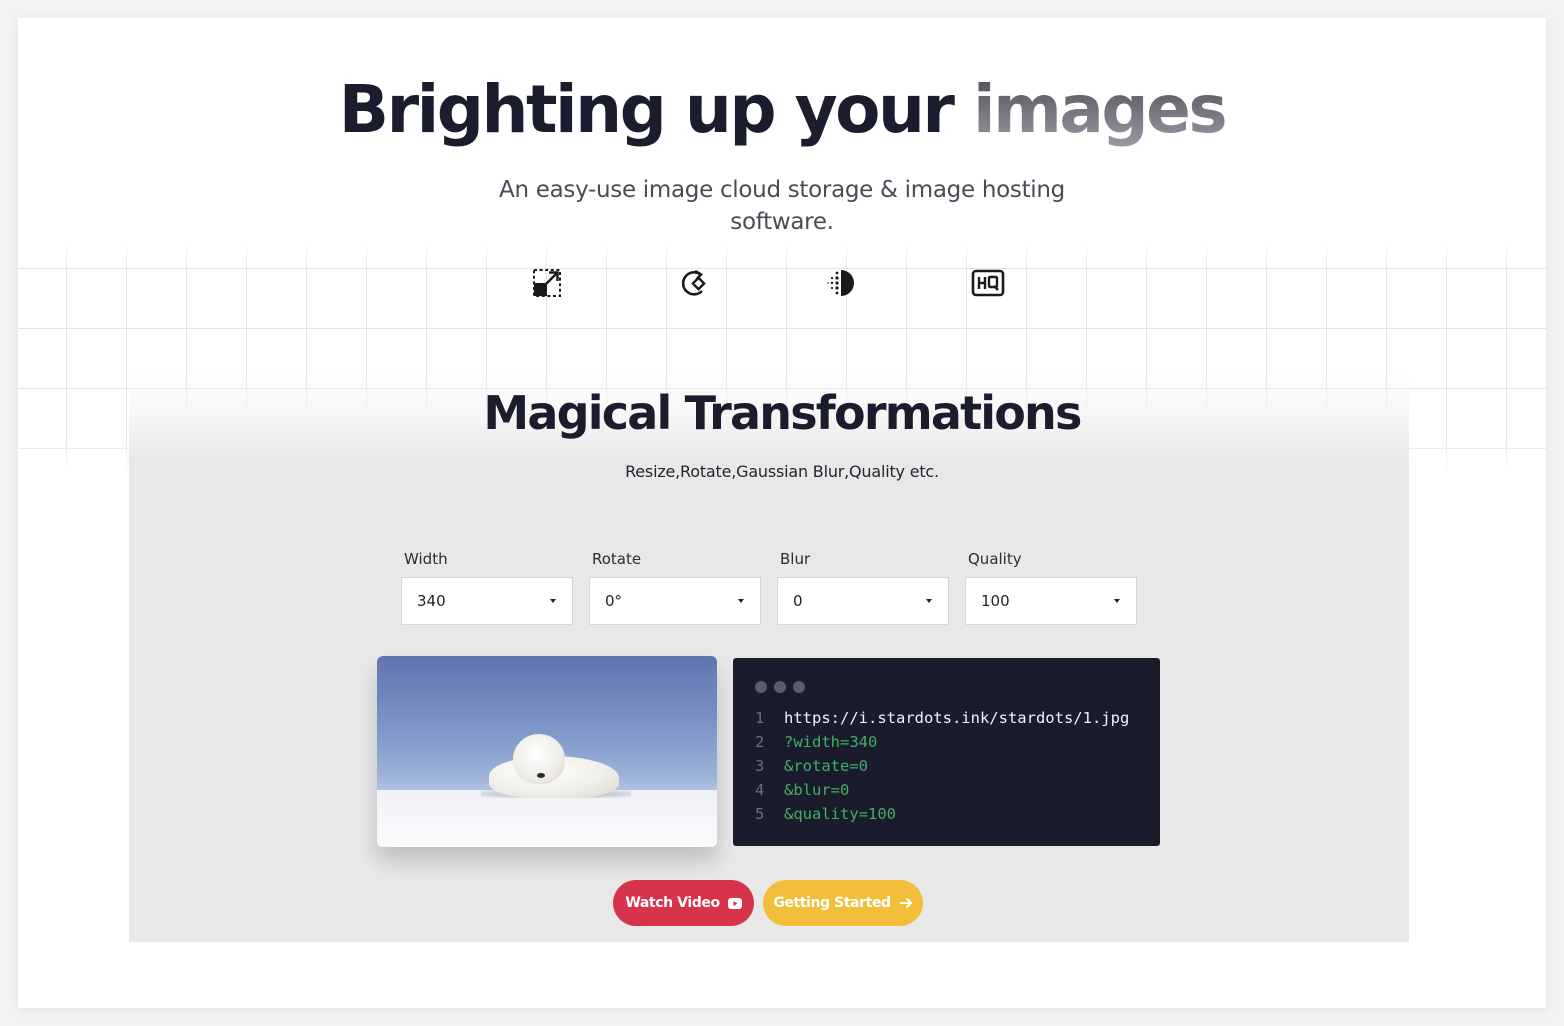 The width and height of the screenshot is (1564, 1026). What do you see at coordinates (672, 903) in the screenshot?
I see `watch-video-label: Watch Video` at bounding box center [672, 903].